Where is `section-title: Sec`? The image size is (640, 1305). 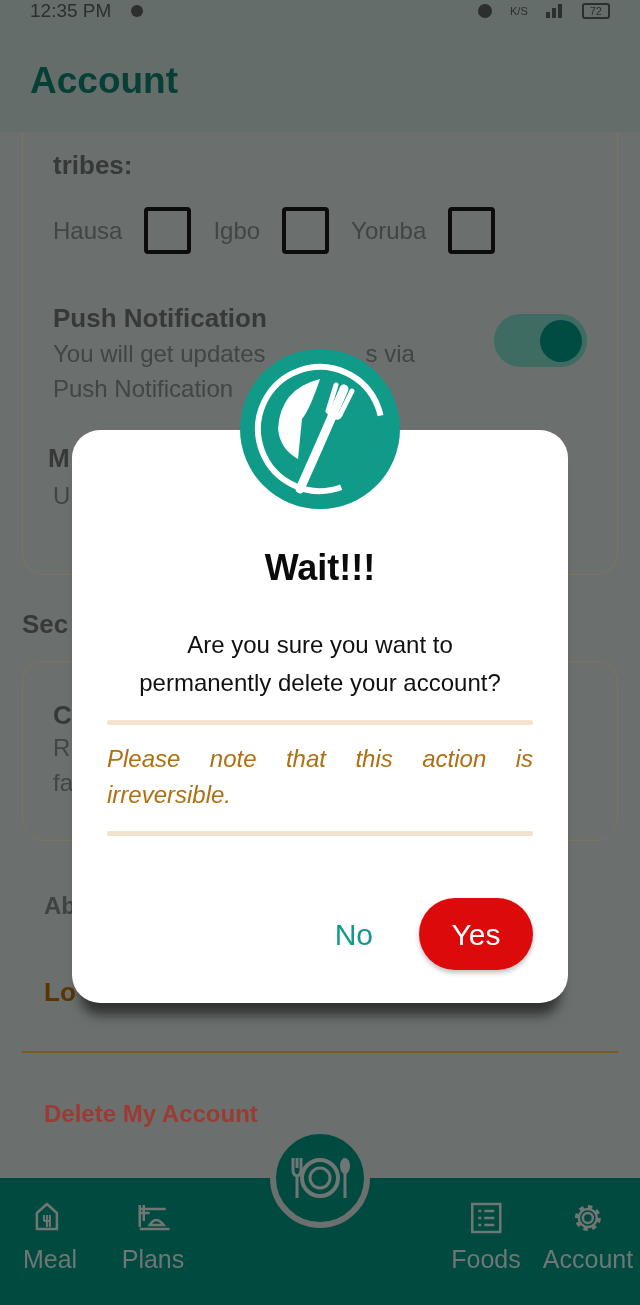 section-title: Sec is located at coordinates (45, 624).